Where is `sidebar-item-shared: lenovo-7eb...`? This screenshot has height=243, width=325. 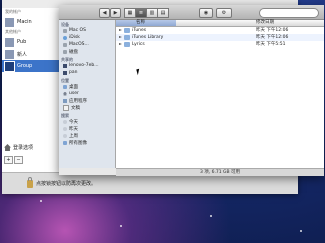
sidebar-item-shared: lenovo-7eb... is located at coordinates (87, 65).